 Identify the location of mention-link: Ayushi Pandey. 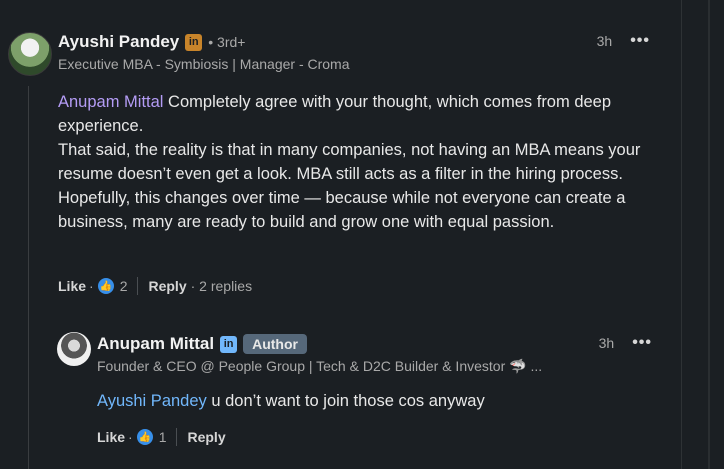
(152, 401).